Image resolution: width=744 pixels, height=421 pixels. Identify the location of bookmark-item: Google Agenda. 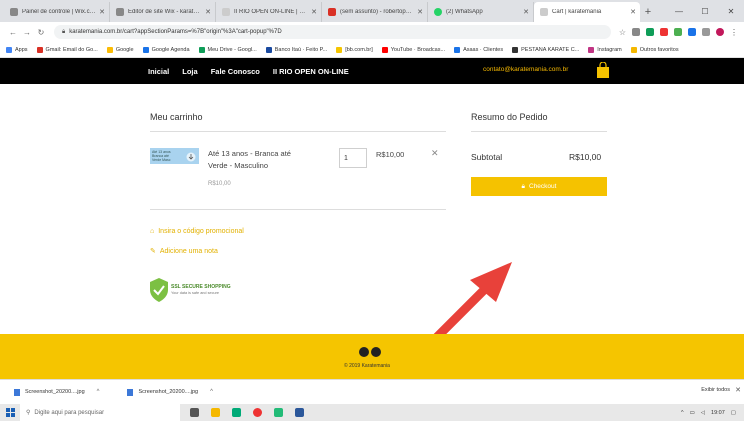
(166, 49).